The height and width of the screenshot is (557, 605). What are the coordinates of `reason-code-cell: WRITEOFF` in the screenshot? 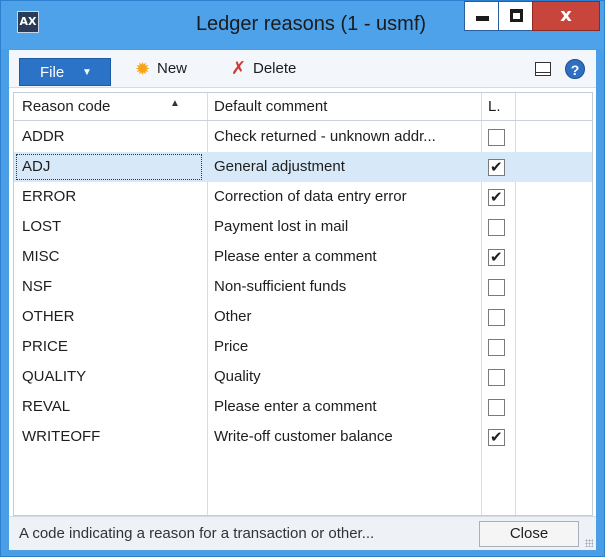 It's located at (112, 436).